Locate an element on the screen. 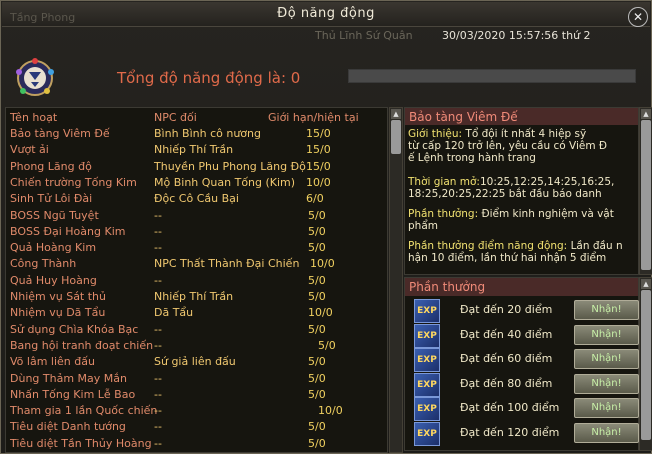 The width and height of the screenshot is (652, 454). activity-name: Nhiệm vụ Sát thủ is located at coordinates (58, 296).